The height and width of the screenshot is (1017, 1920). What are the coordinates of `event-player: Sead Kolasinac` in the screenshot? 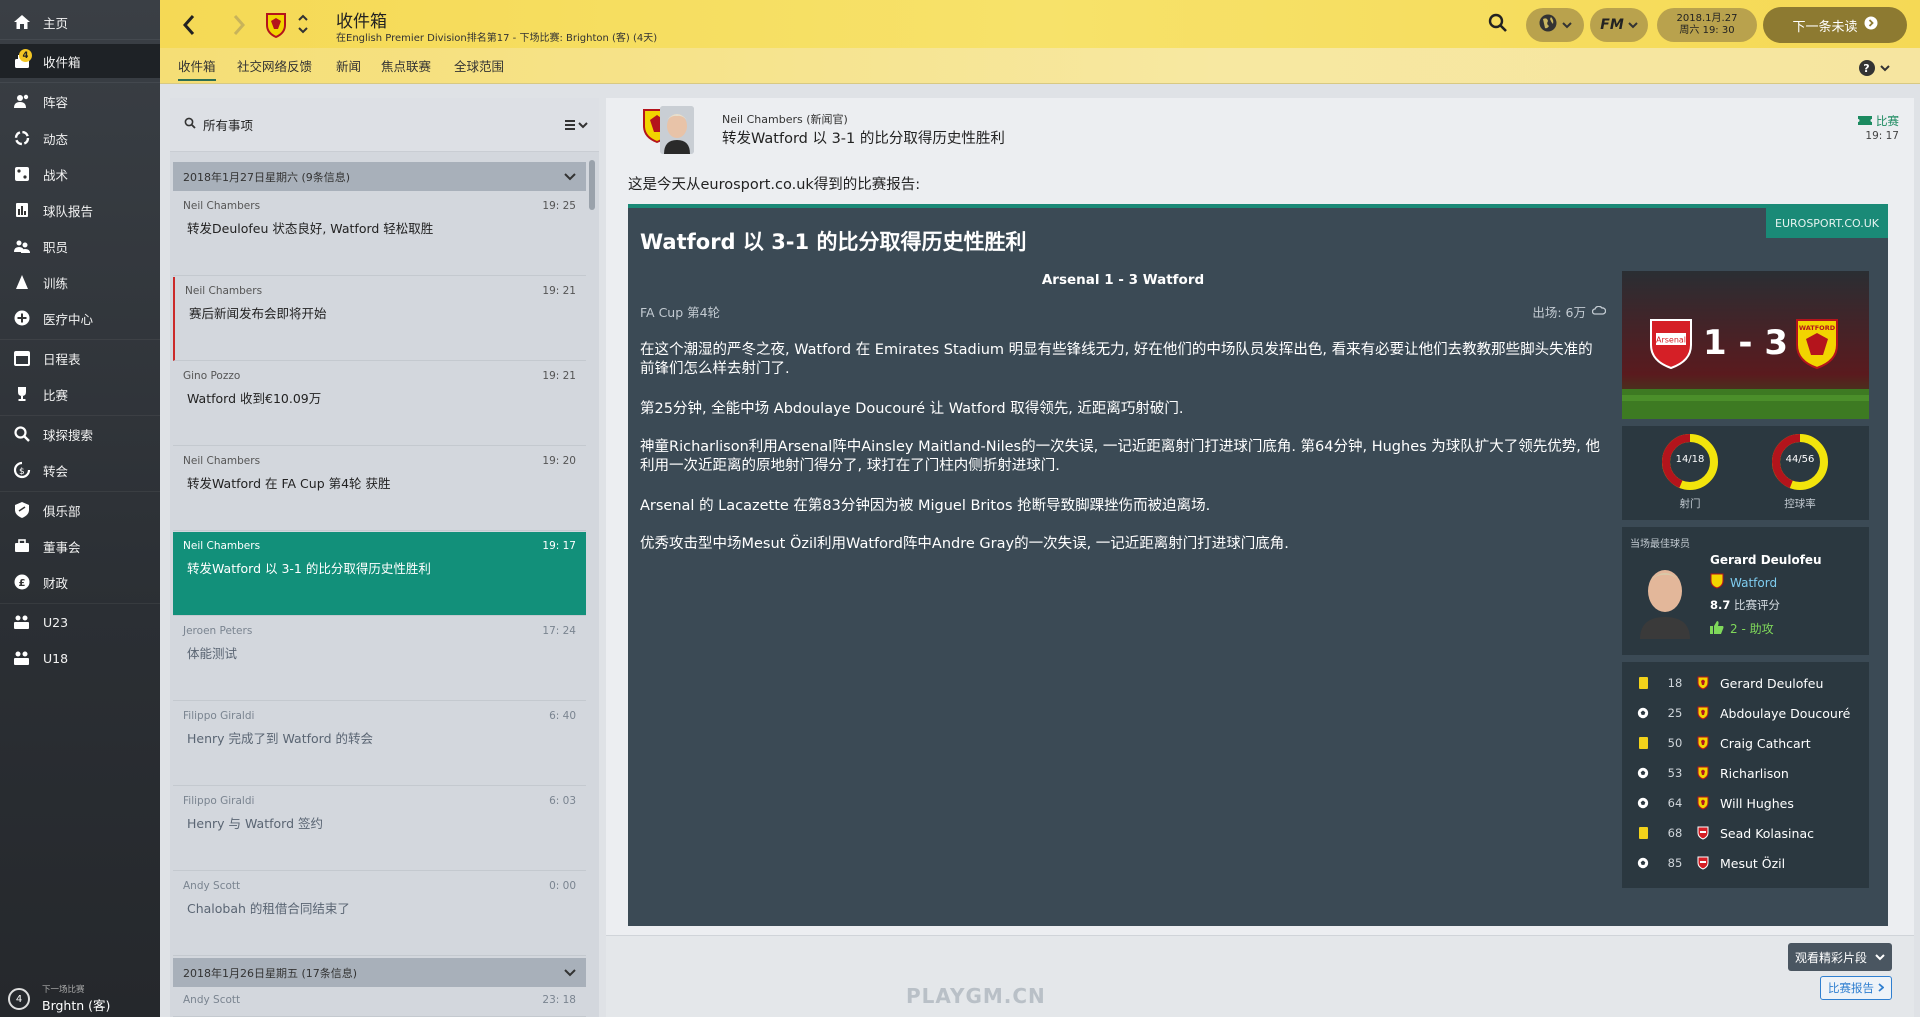 It's located at (1767, 833).